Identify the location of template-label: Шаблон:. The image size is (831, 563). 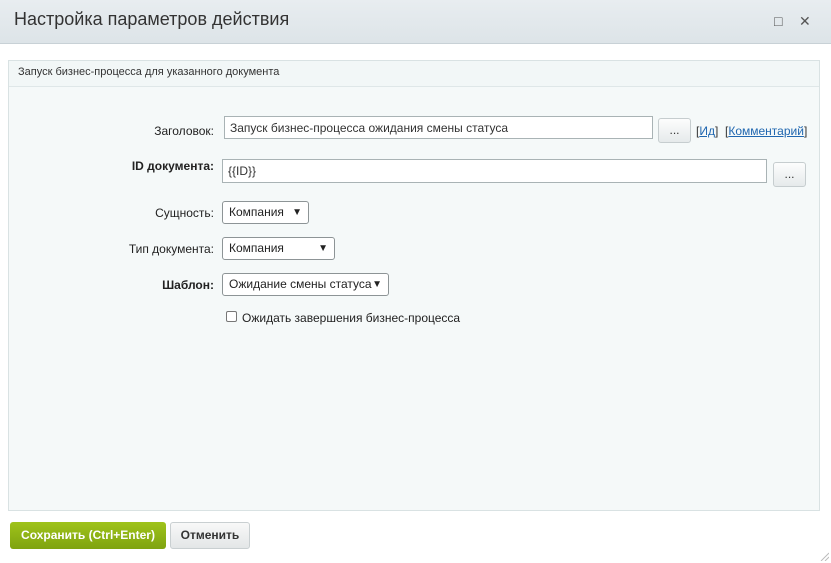
(188, 285).